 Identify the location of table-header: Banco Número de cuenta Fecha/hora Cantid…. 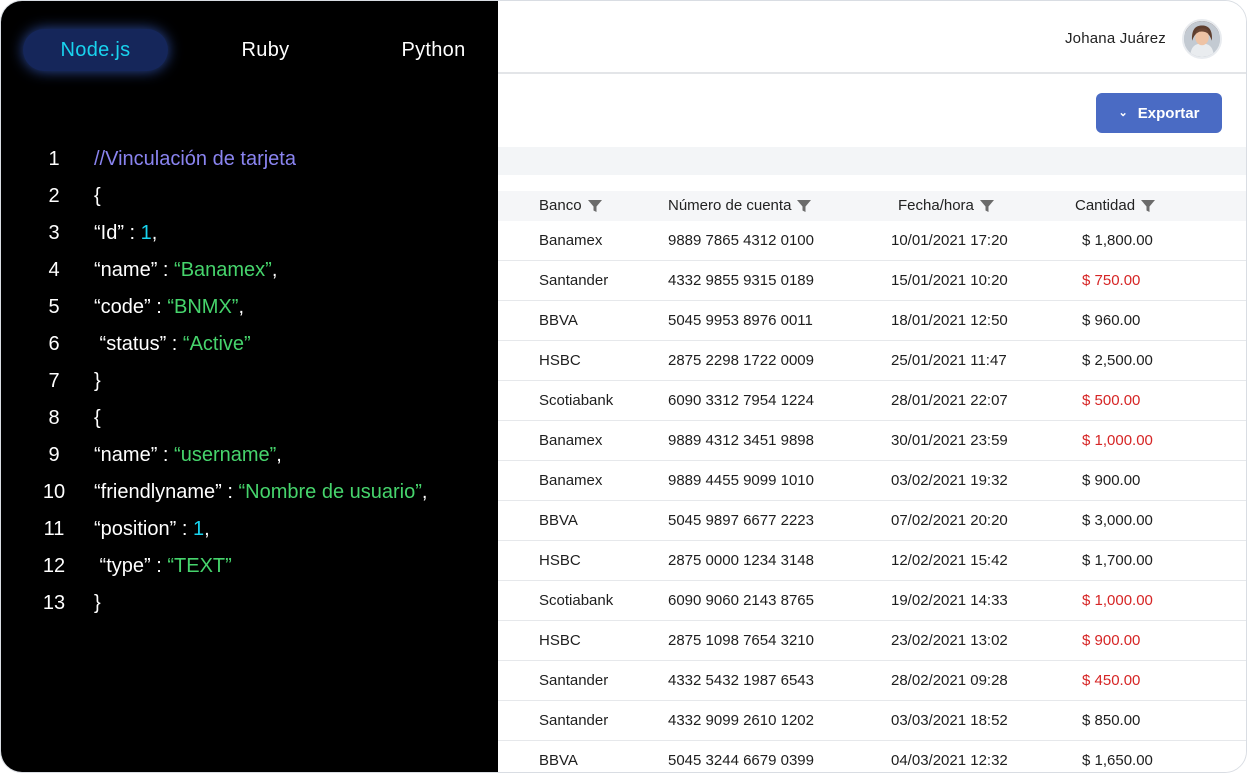
(872, 206).